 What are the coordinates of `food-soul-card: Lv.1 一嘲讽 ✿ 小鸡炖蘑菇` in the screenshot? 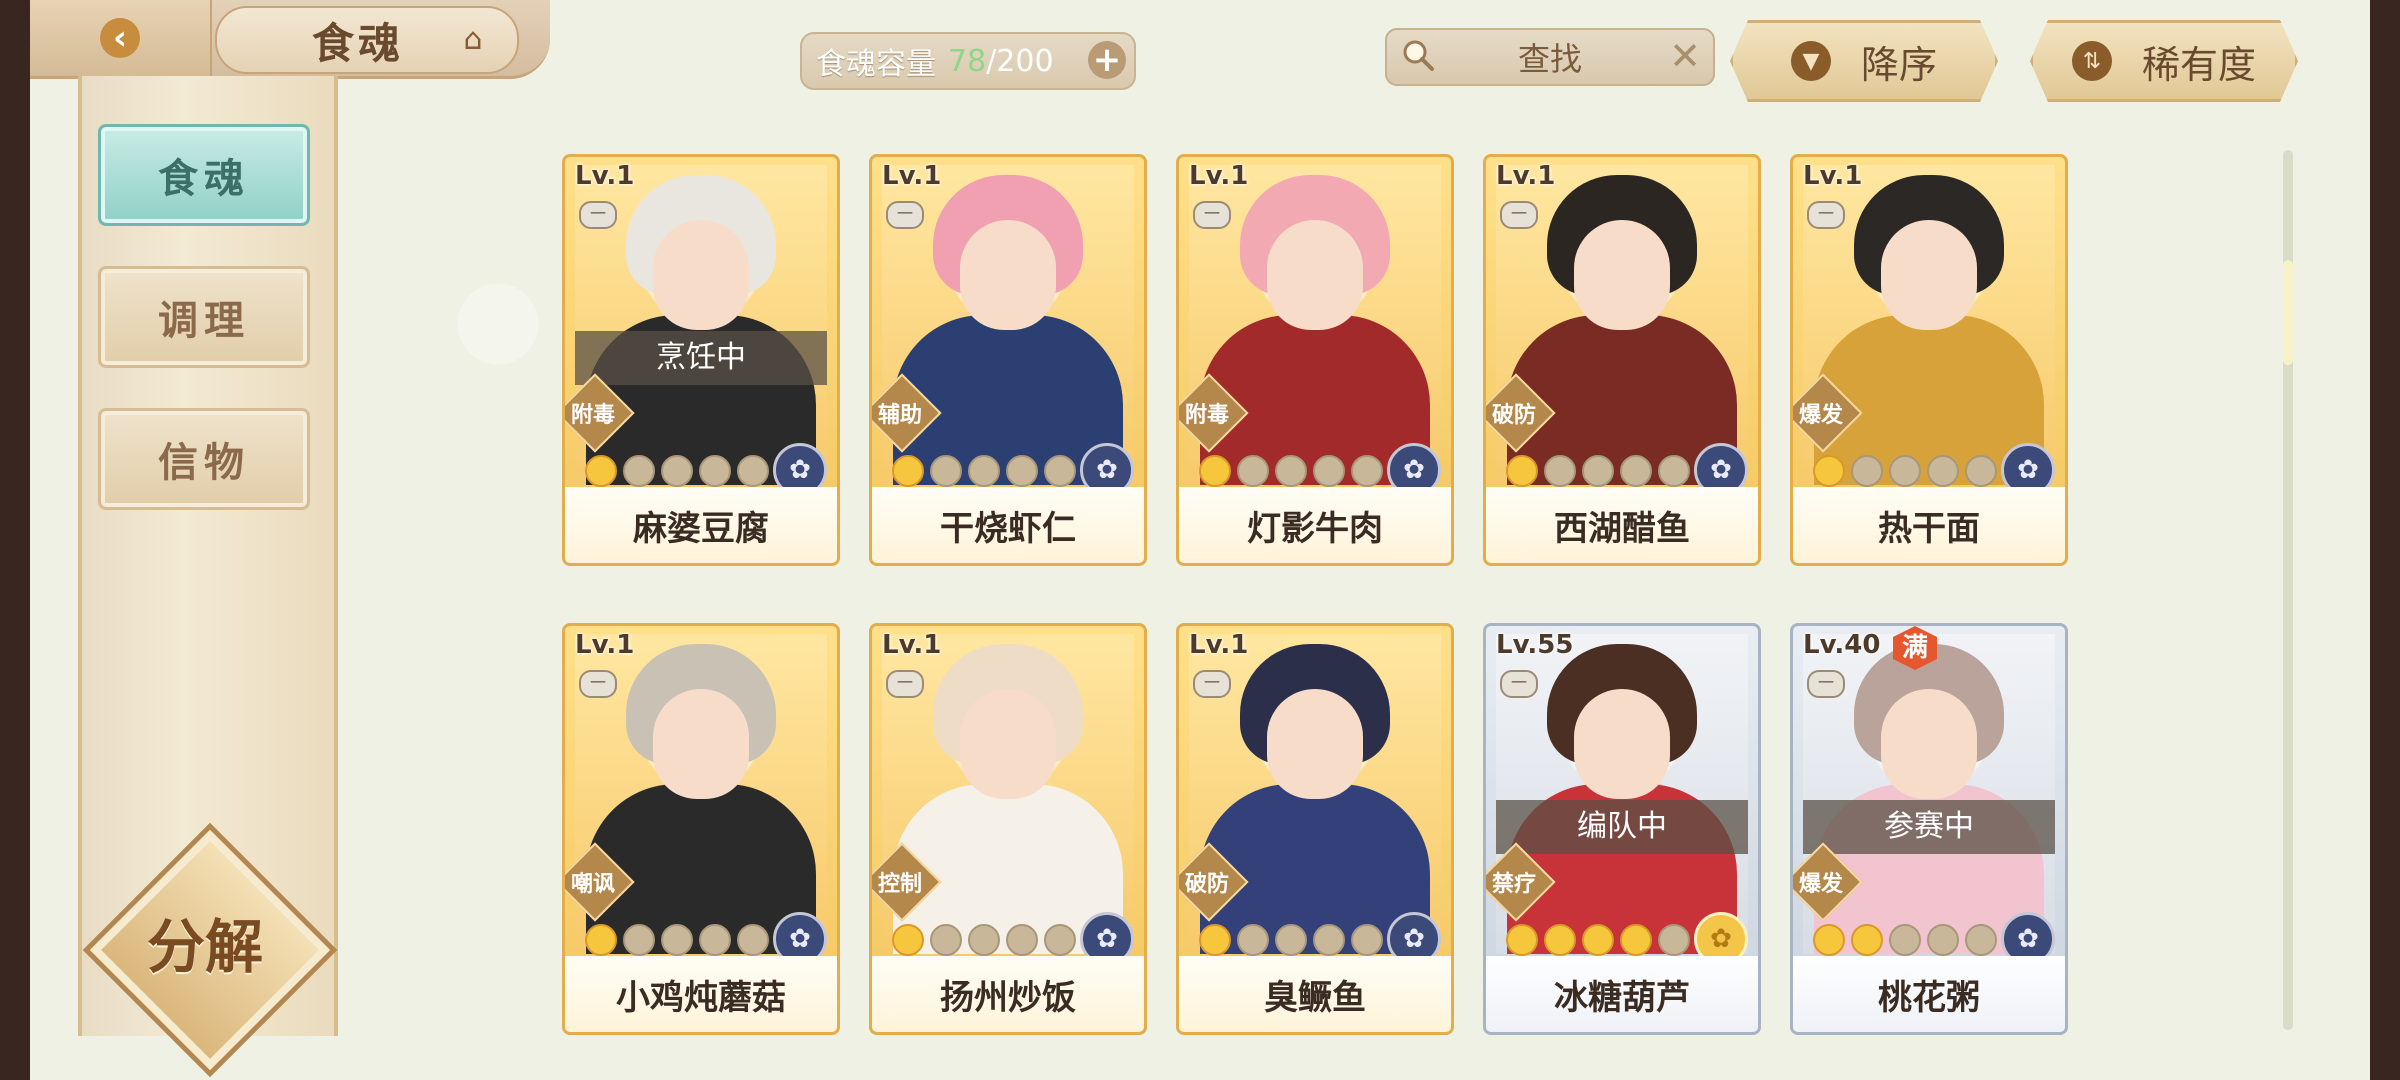 It's located at (701, 829).